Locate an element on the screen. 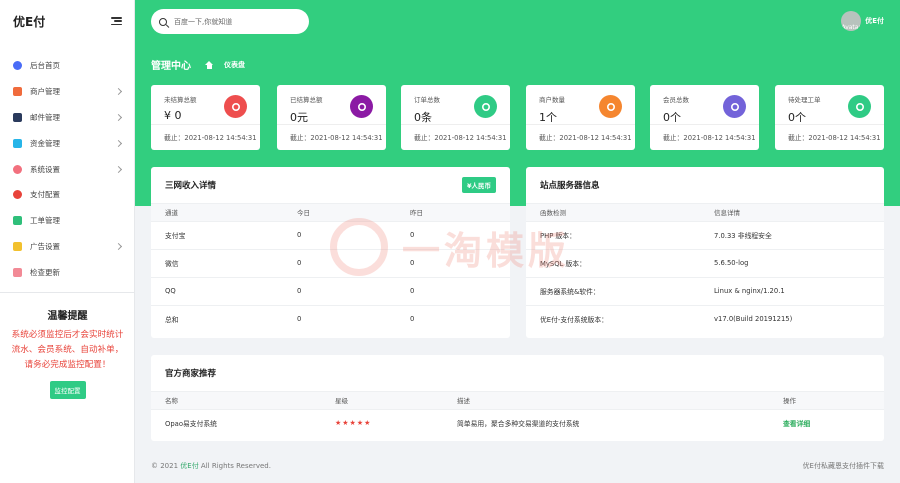 This screenshot has height=483, width=900. gear-icon is located at coordinates (17, 169).